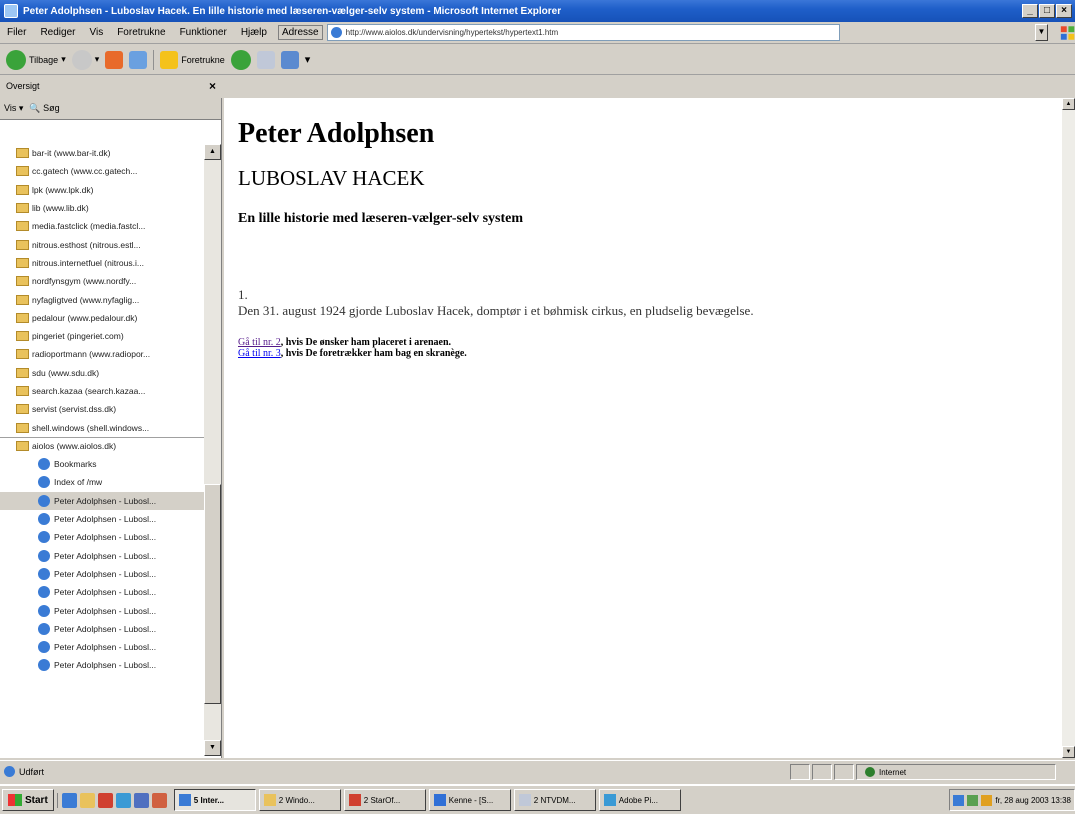 Image resolution: width=1075 pixels, height=814 pixels. What do you see at coordinates (71, 153) in the screenshot?
I see `history-item-label: bar-it (www.bar-it.dk)` at bounding box center [71, 153].